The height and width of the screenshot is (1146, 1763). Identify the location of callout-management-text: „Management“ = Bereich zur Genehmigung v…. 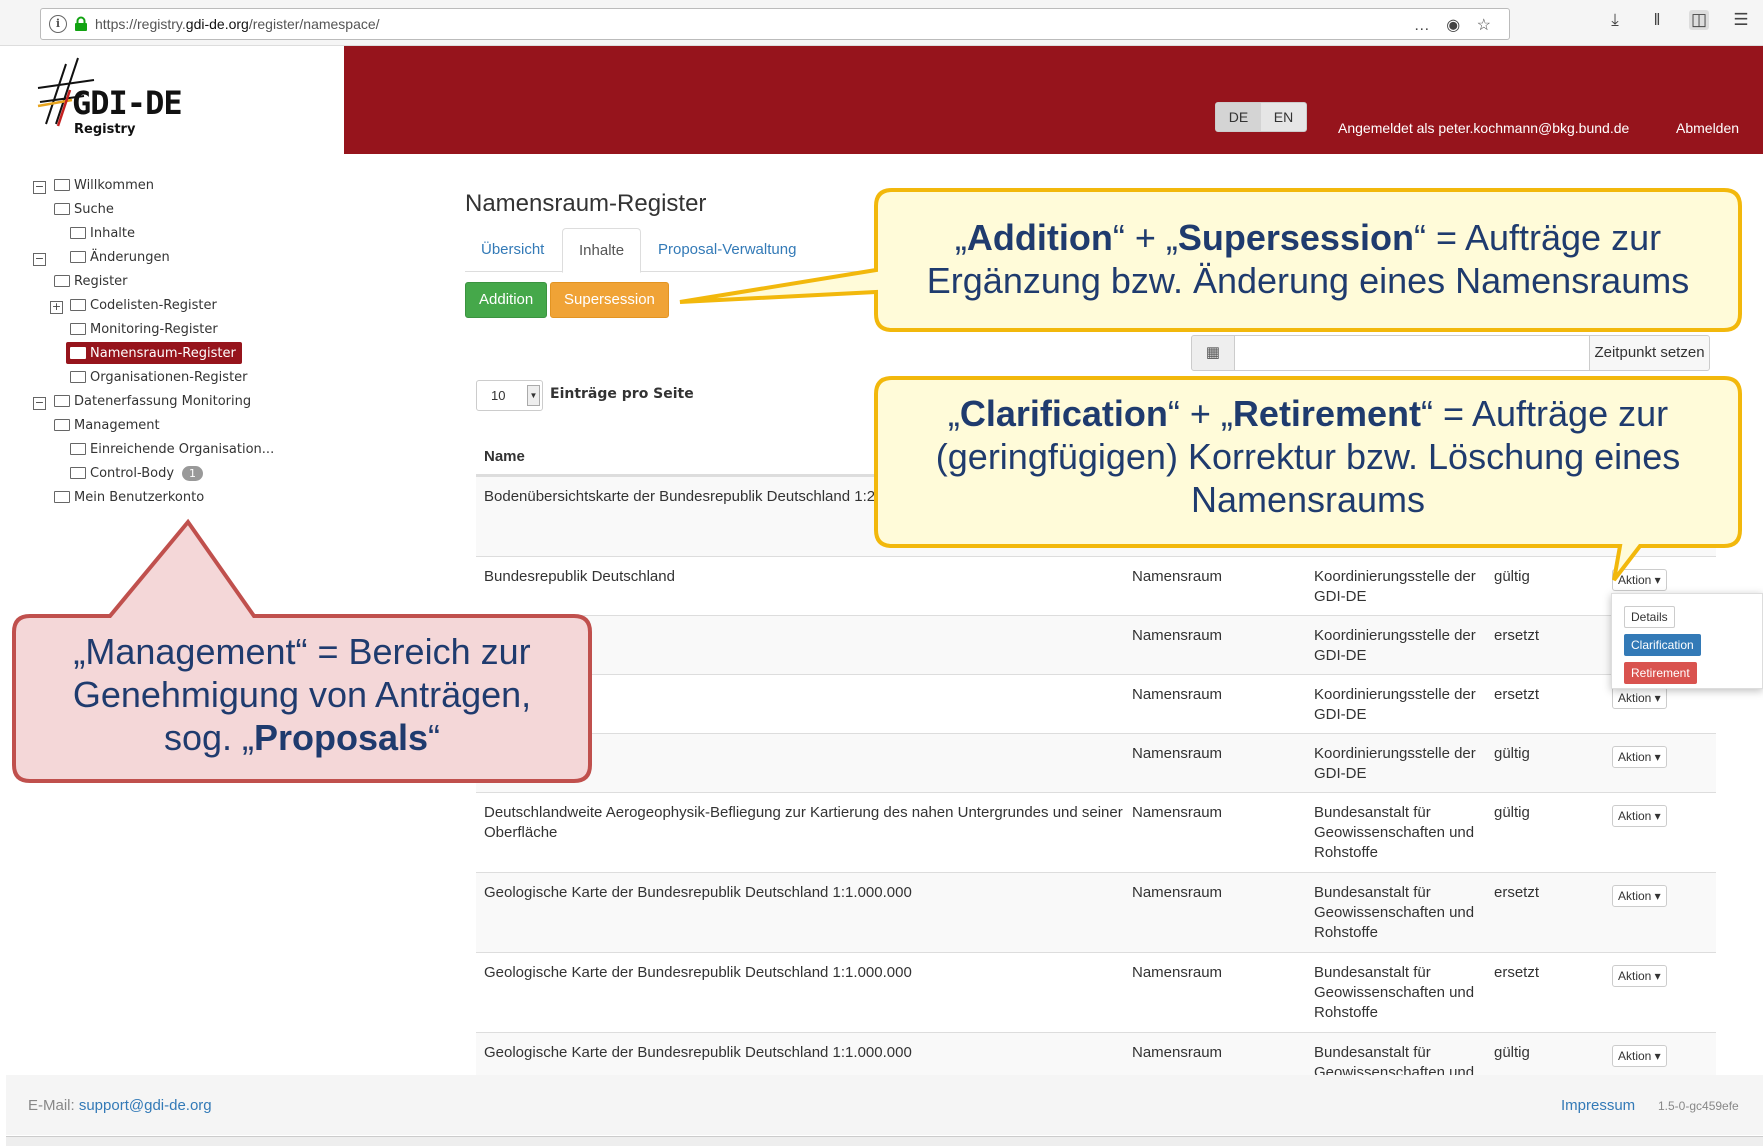
(302, 695).